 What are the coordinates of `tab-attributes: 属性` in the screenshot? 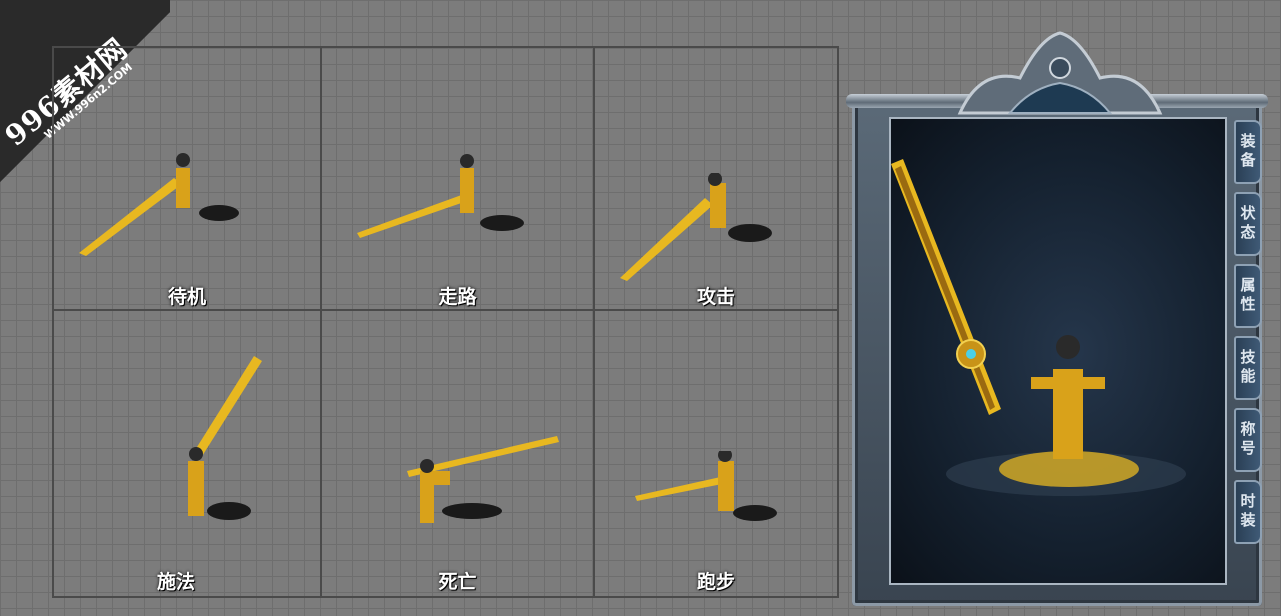 It's located at (1248, 296).